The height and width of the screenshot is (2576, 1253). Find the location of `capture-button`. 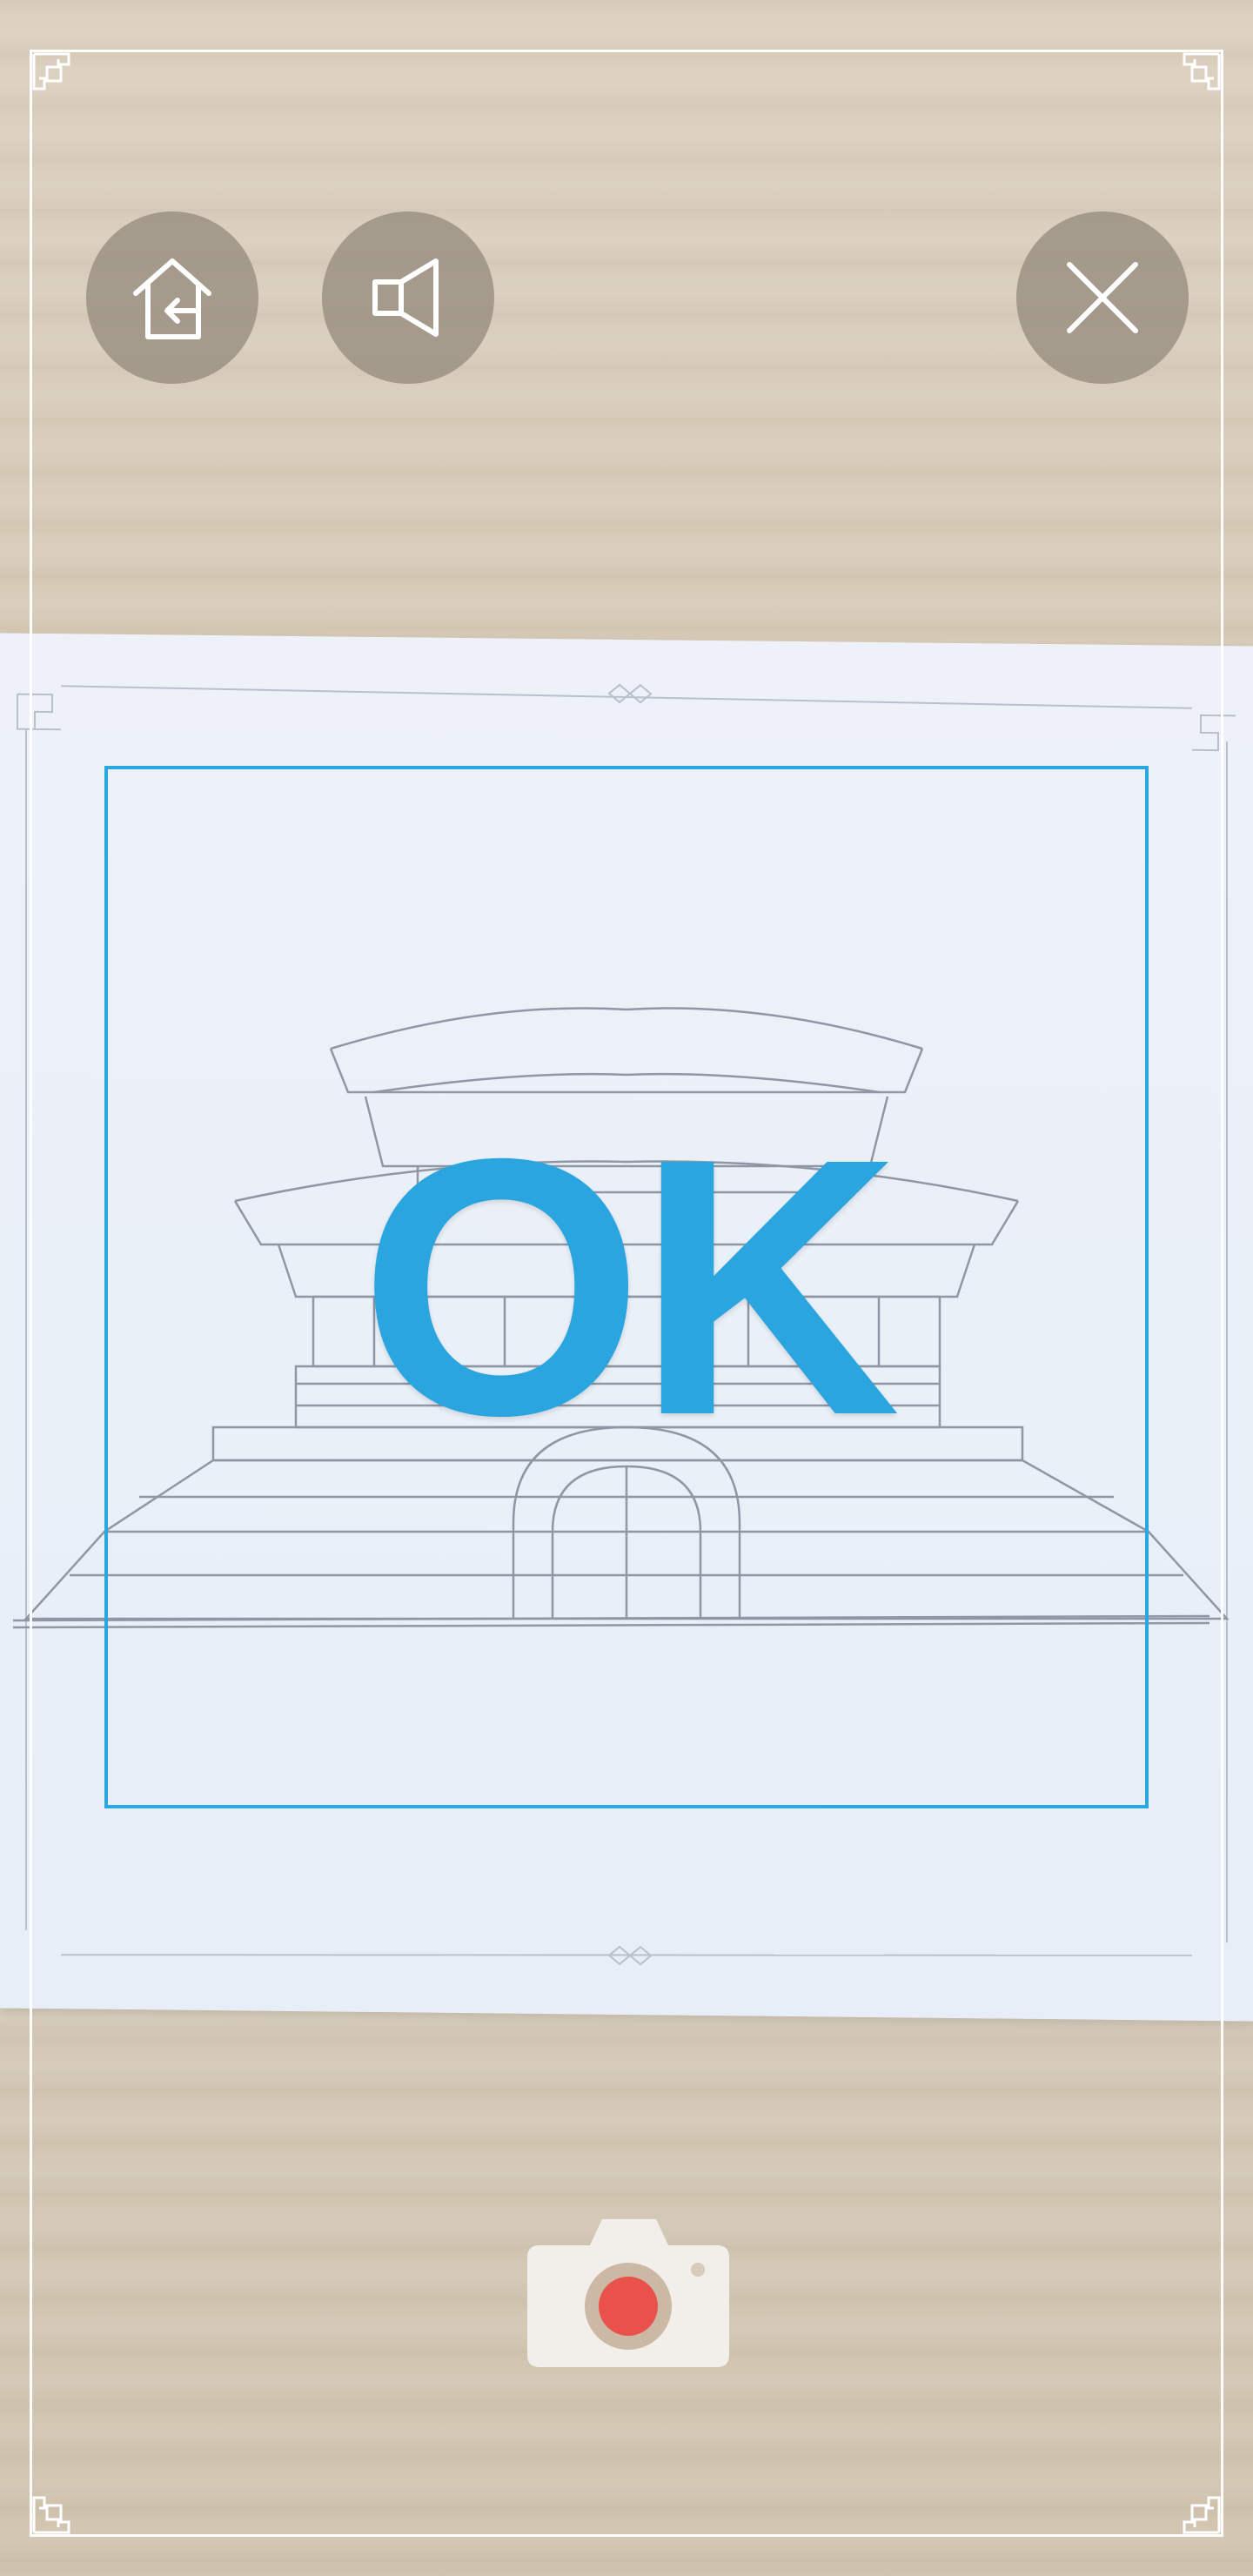

capture-button is located at coordinates (628, 2293).